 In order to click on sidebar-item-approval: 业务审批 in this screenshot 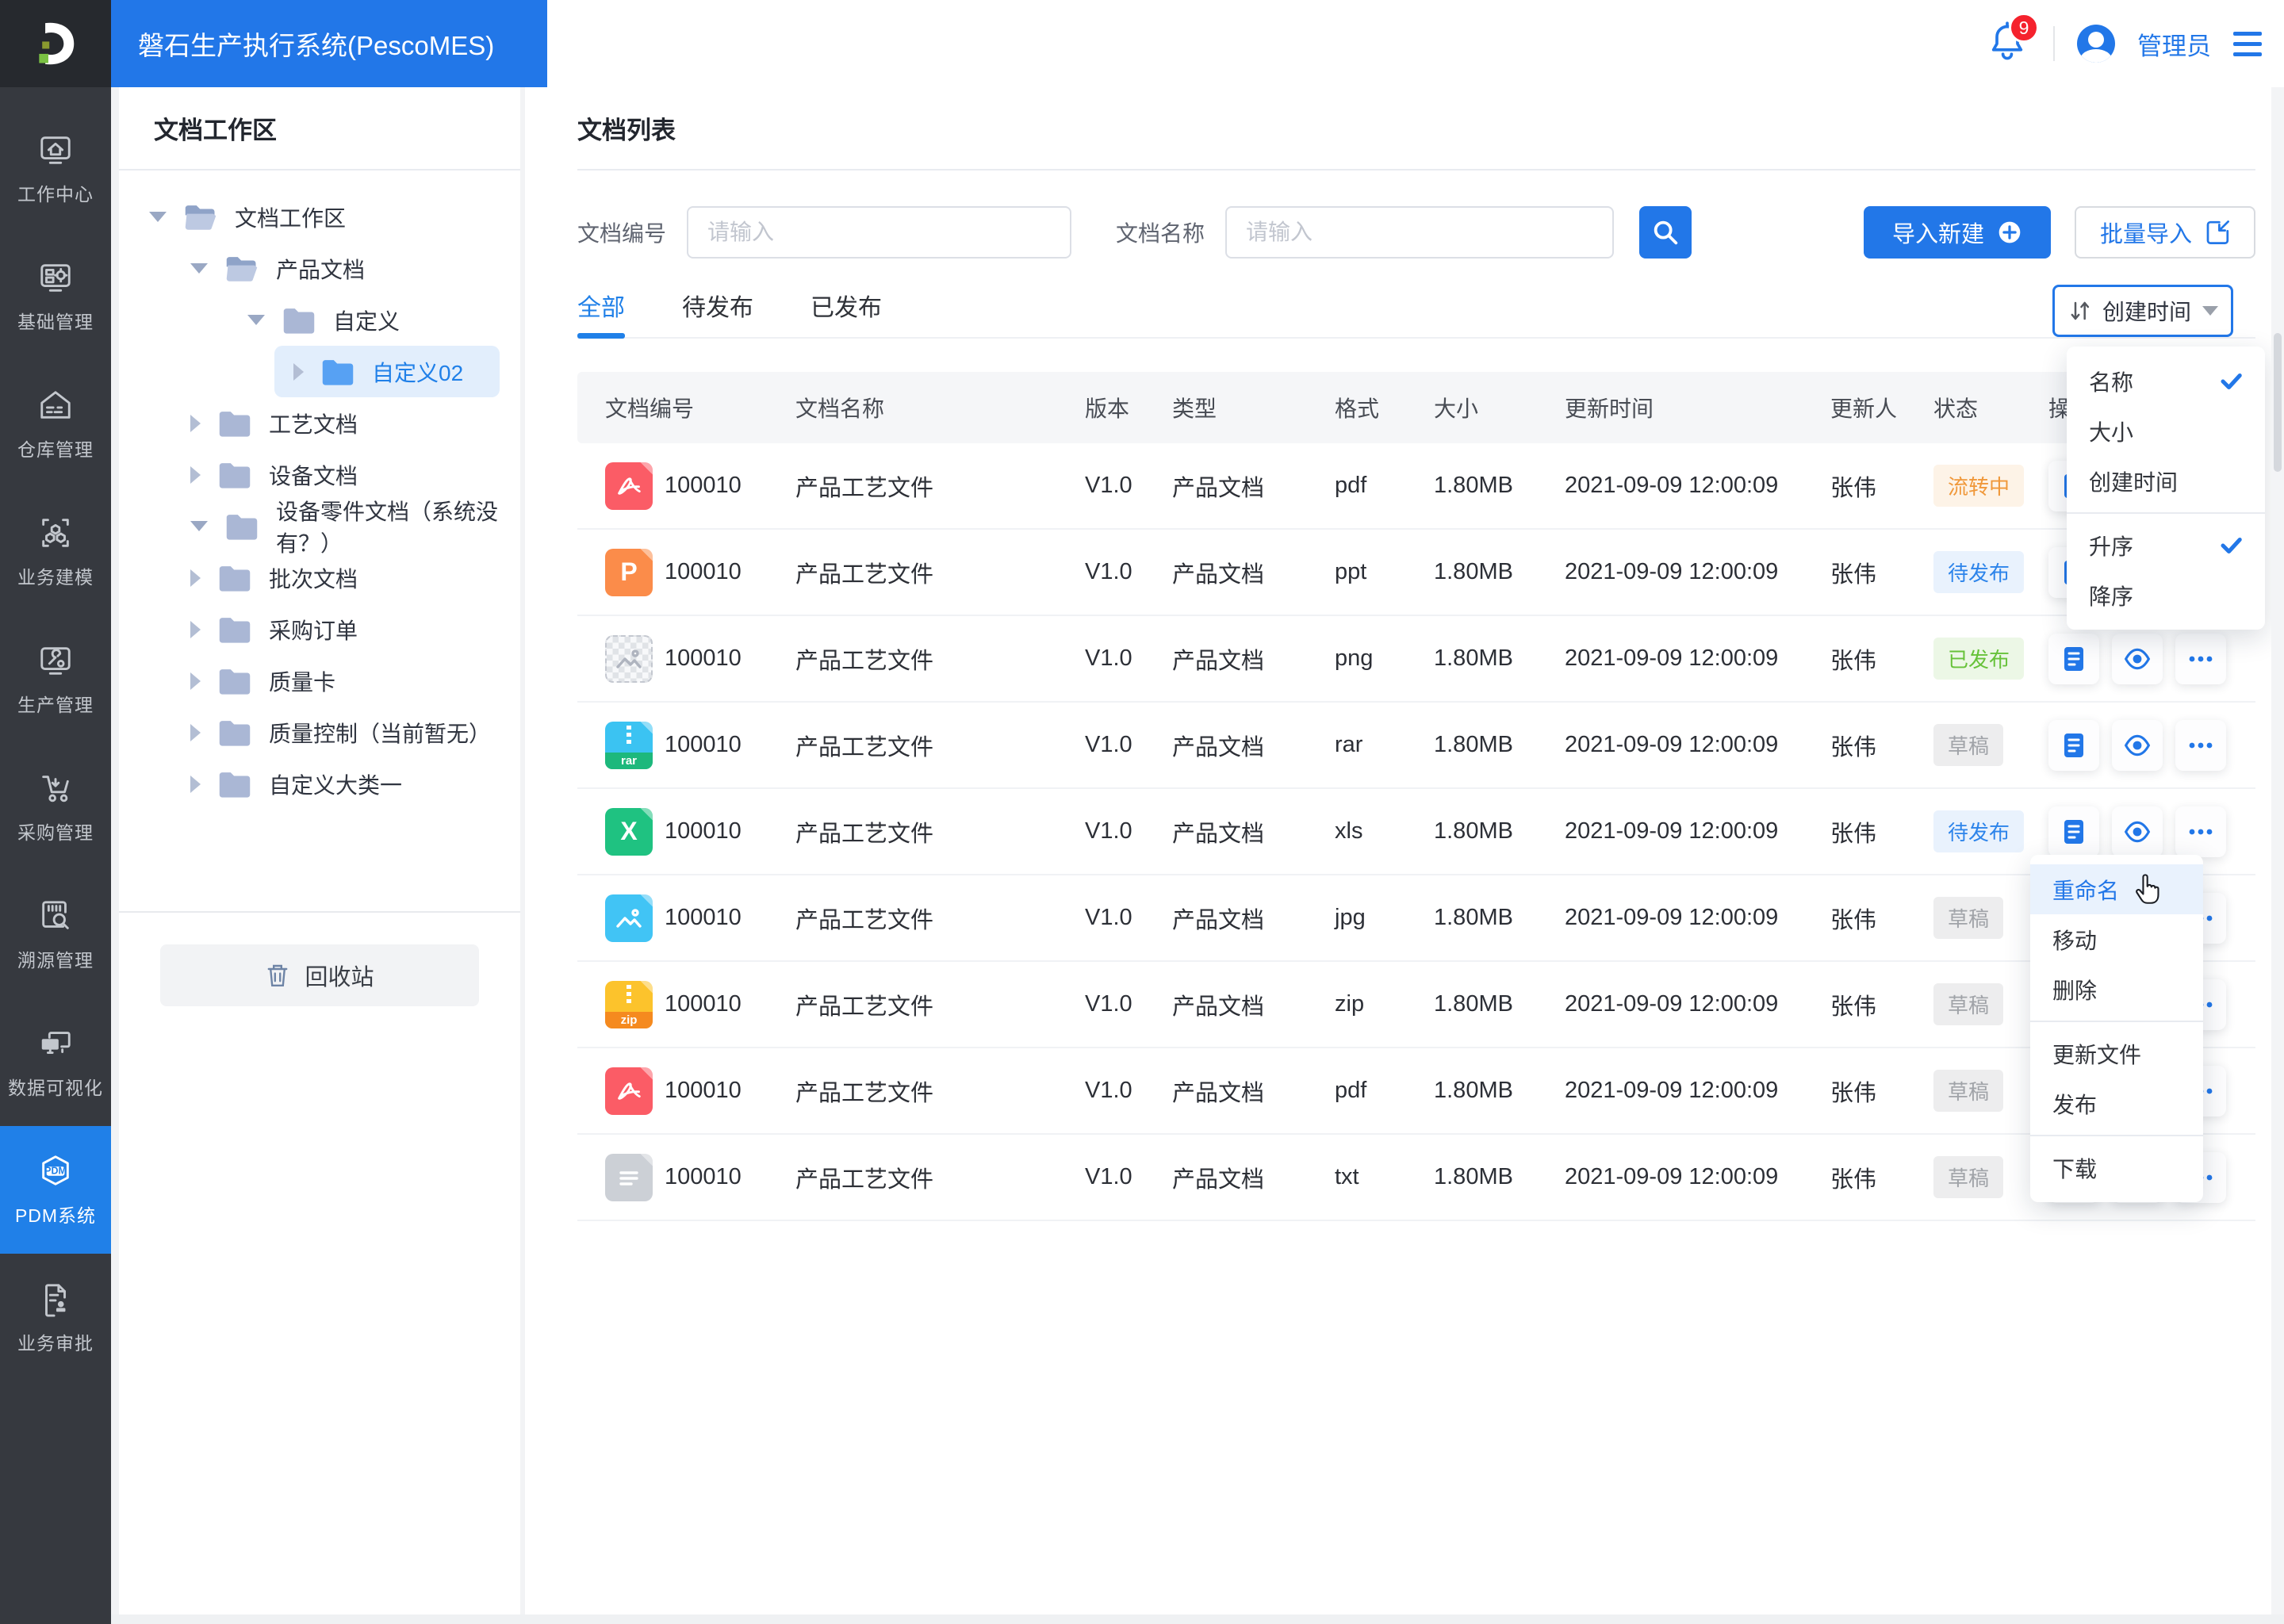, I will do `click(55, 1317)`.